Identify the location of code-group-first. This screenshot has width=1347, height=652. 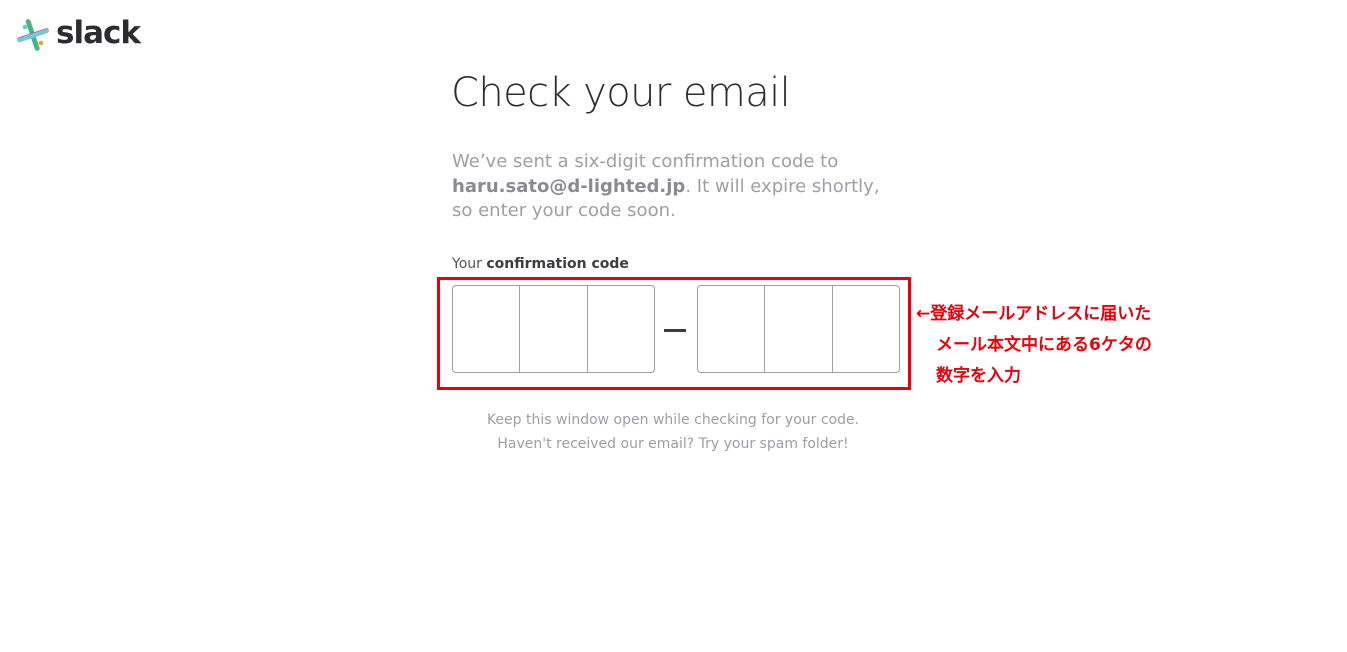
(553, 329).